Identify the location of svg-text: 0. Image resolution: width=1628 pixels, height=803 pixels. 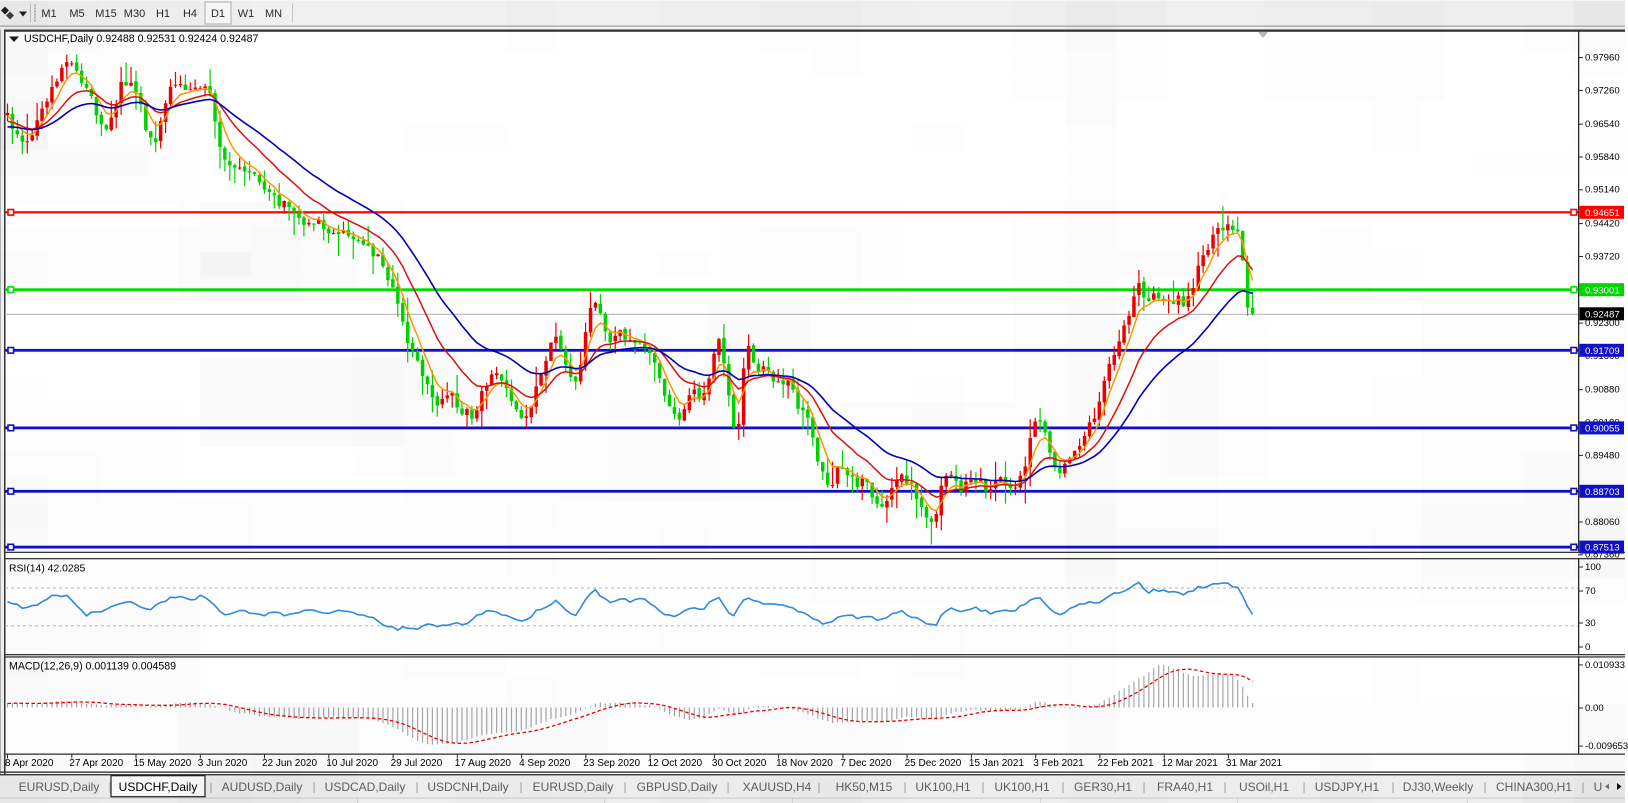
(1587, 647).